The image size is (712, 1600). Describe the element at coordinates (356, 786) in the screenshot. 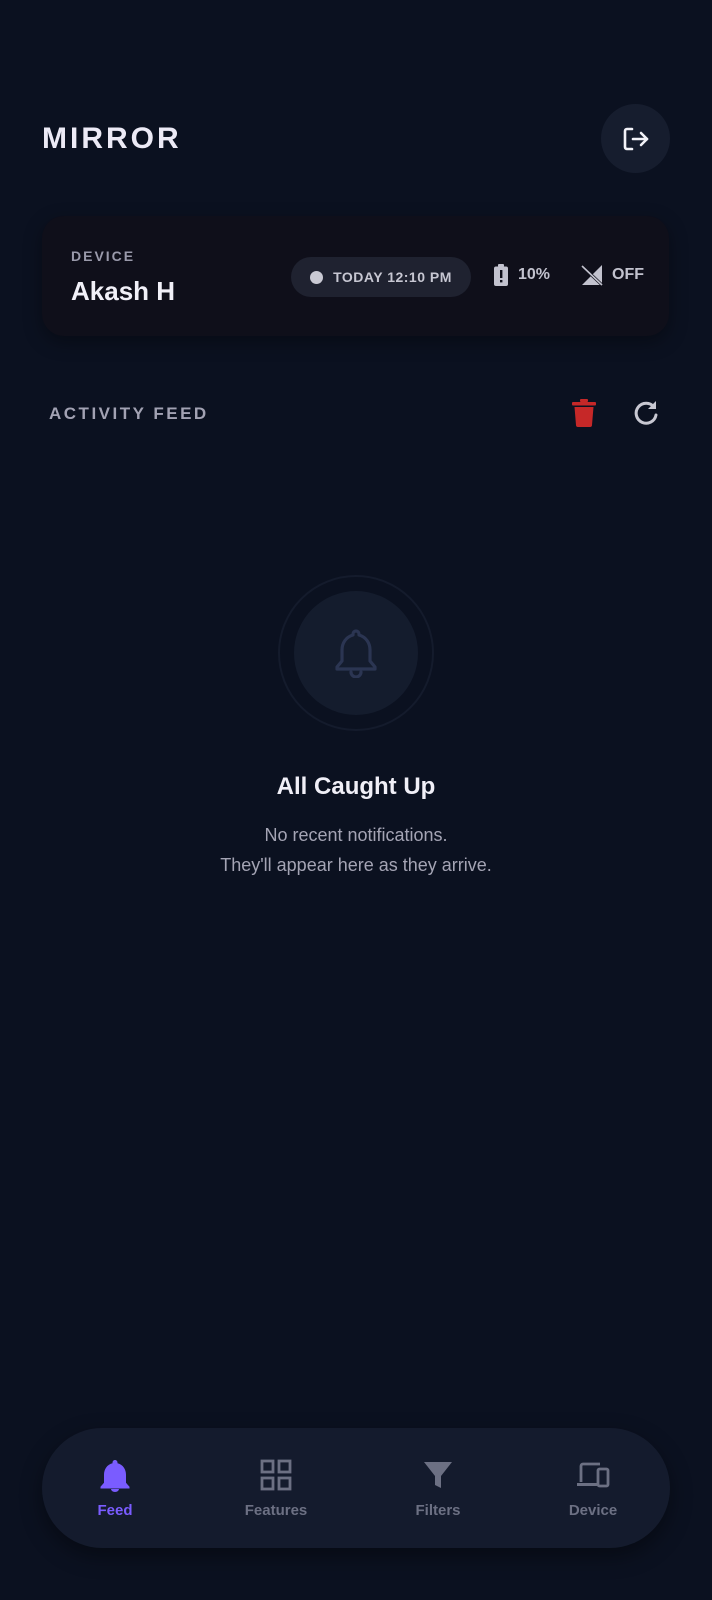

I see `empty-state-title: All Caught Up` at that location.